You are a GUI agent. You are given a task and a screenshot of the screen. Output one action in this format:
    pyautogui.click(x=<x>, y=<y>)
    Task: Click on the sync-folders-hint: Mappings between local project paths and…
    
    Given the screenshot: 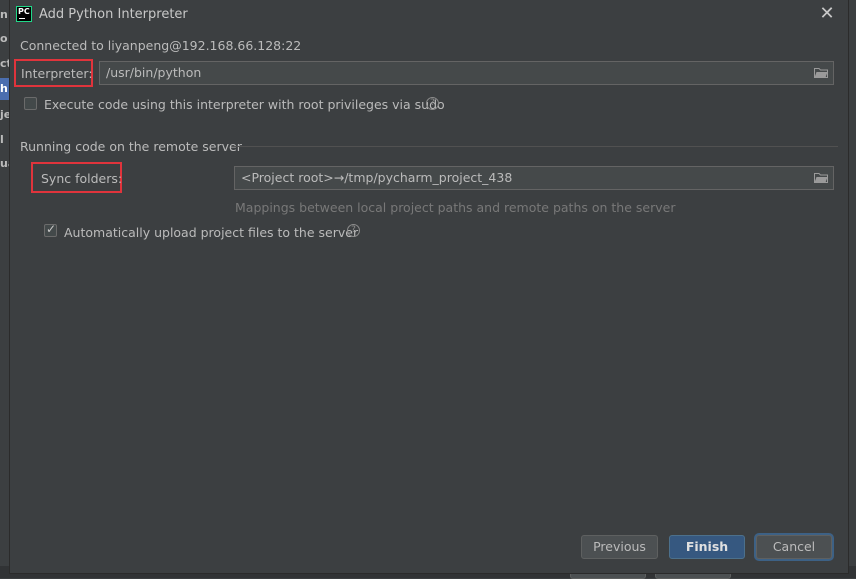 What is the action you would take?
    pyautogui.click(x=455, y=207)
    